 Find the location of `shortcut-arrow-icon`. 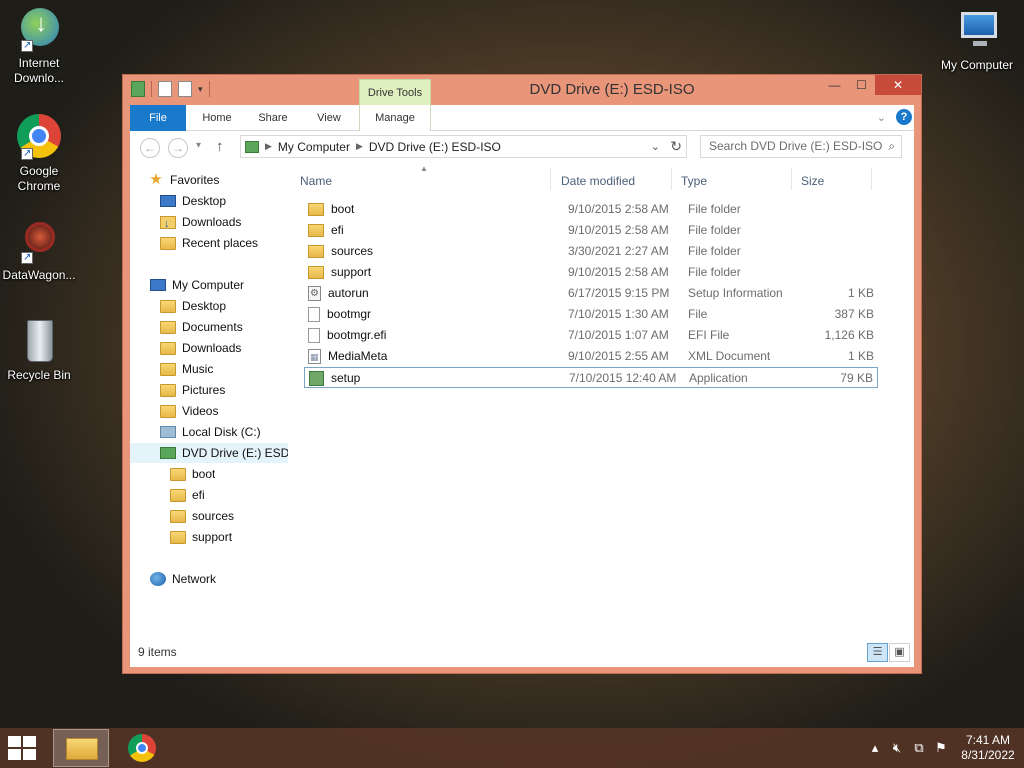

shortcut-arrow-icon is located at coordinates (27, 153).